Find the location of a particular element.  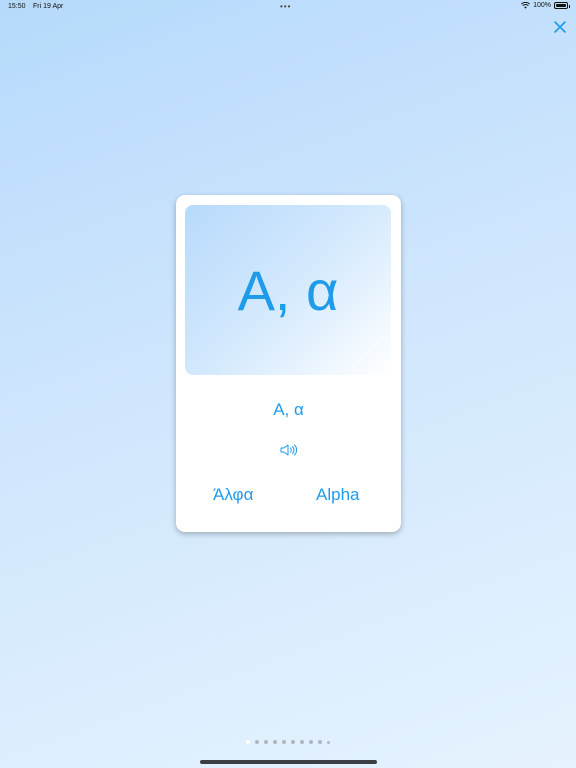

multitasking-dots: ••• is located at coordinates (285, 6).